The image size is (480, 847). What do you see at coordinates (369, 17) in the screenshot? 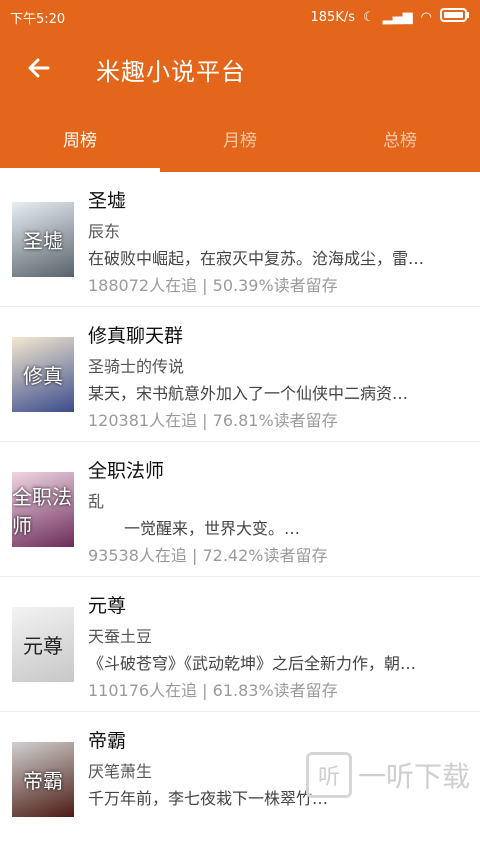
I see `moon-icon: ☾` at bounding box center [369, 17].